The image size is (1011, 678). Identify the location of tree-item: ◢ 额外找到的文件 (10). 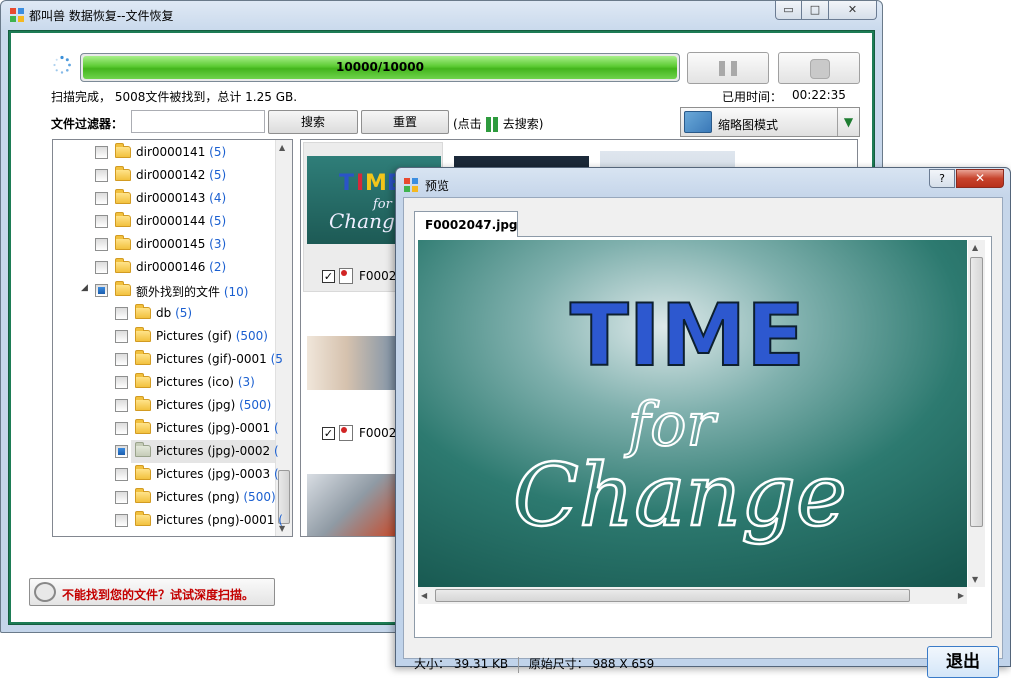
(164, 290).